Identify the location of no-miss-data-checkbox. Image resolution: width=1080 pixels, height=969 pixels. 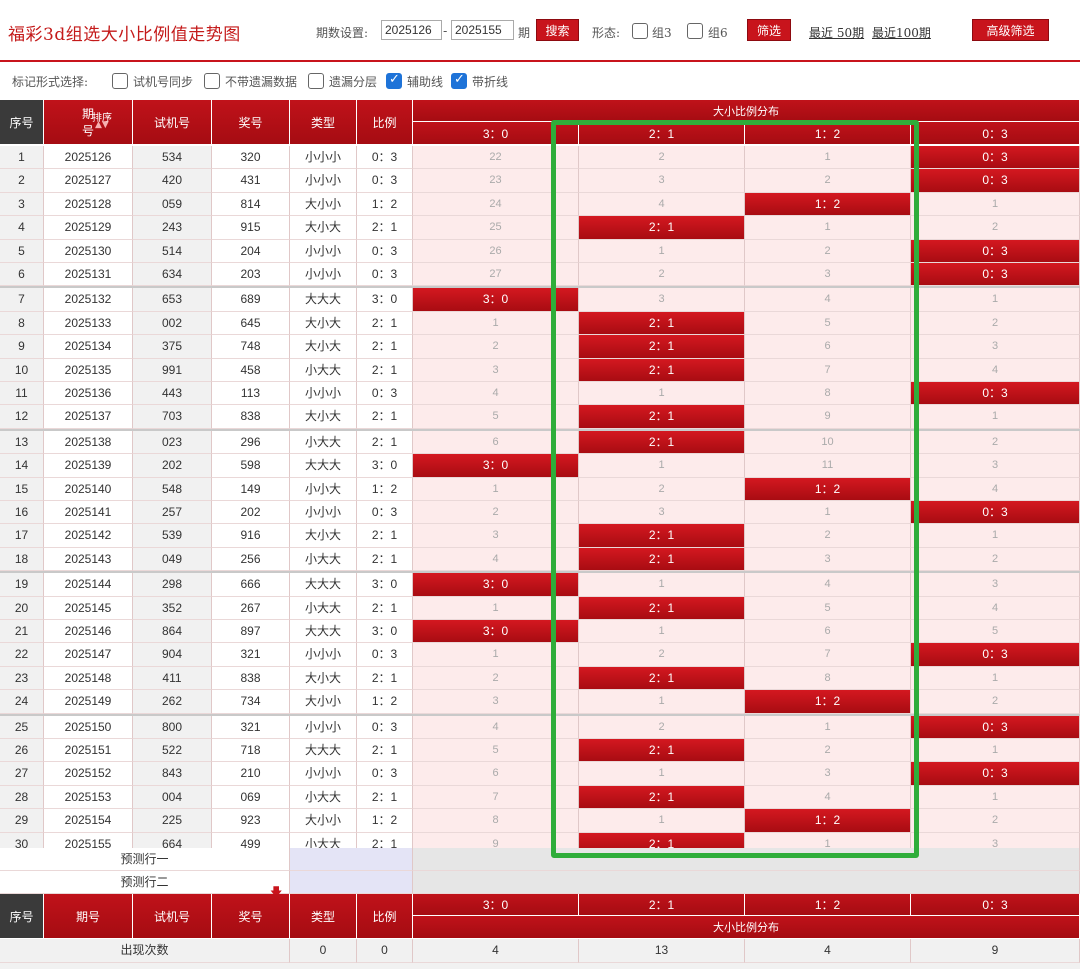
(212, 81).